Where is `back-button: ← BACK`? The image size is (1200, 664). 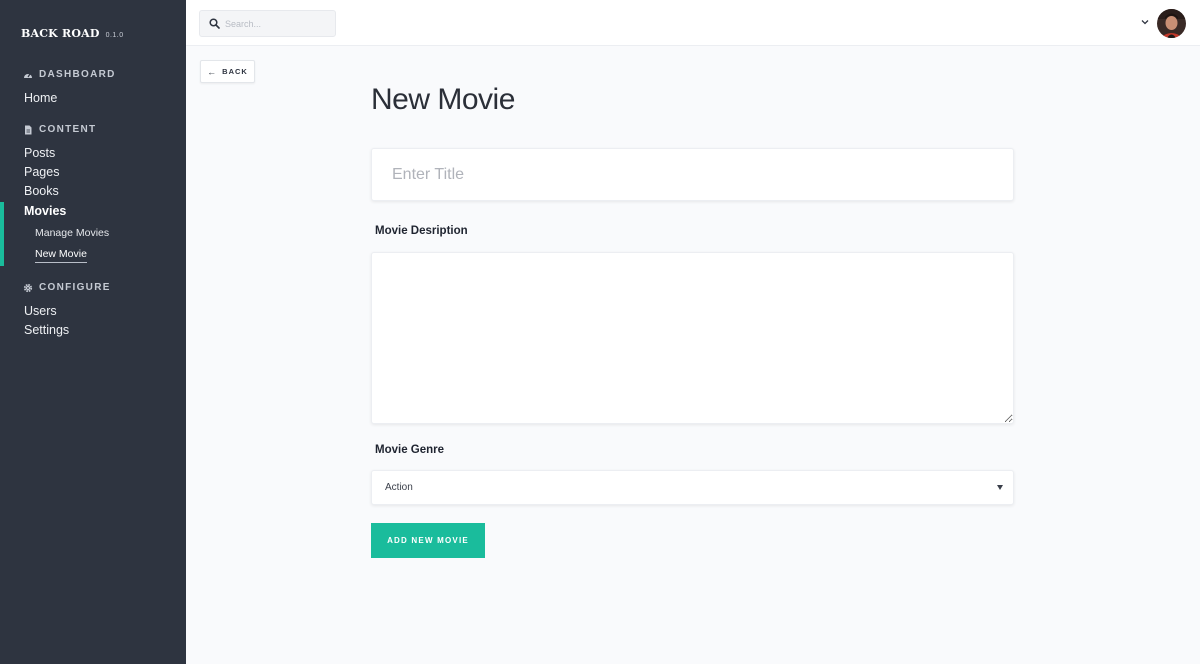 back-button: ← BACK is located at coordinates (227, 71).